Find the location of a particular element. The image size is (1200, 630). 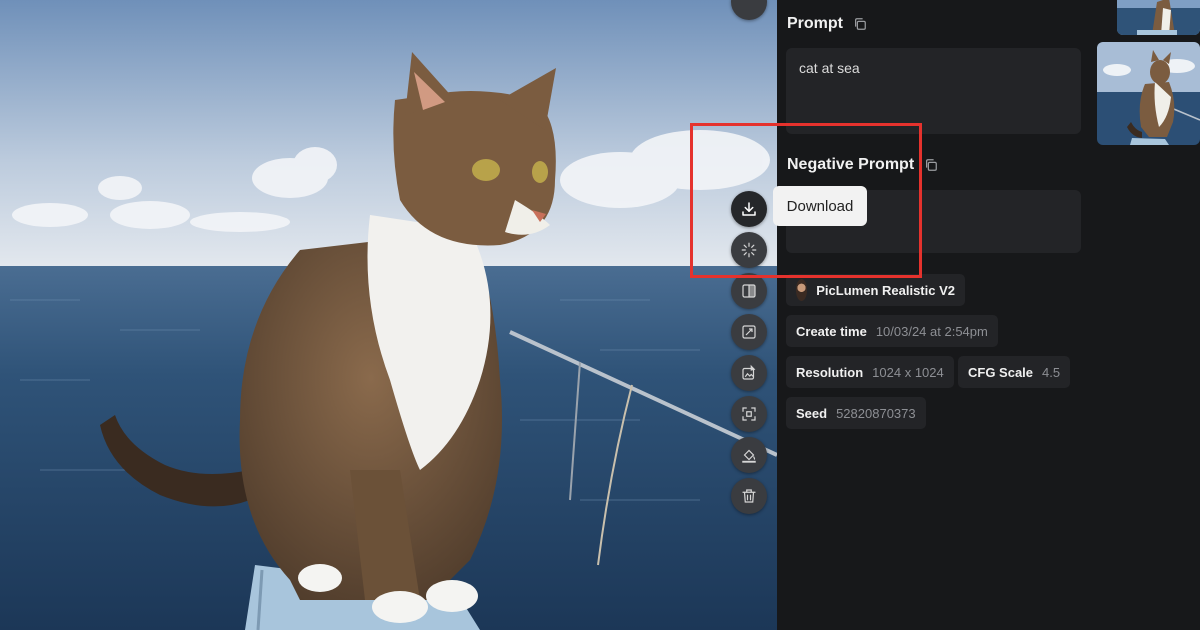

paint-bucket-icon is located at coordinates (749, 456).